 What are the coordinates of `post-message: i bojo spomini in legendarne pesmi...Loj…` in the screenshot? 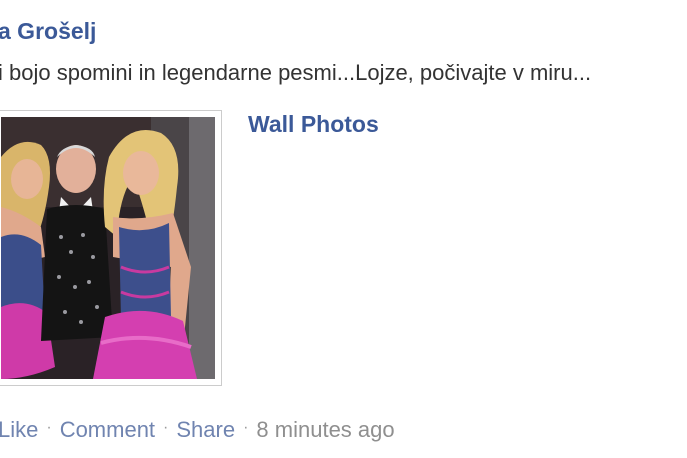 It's located at (296, 72).